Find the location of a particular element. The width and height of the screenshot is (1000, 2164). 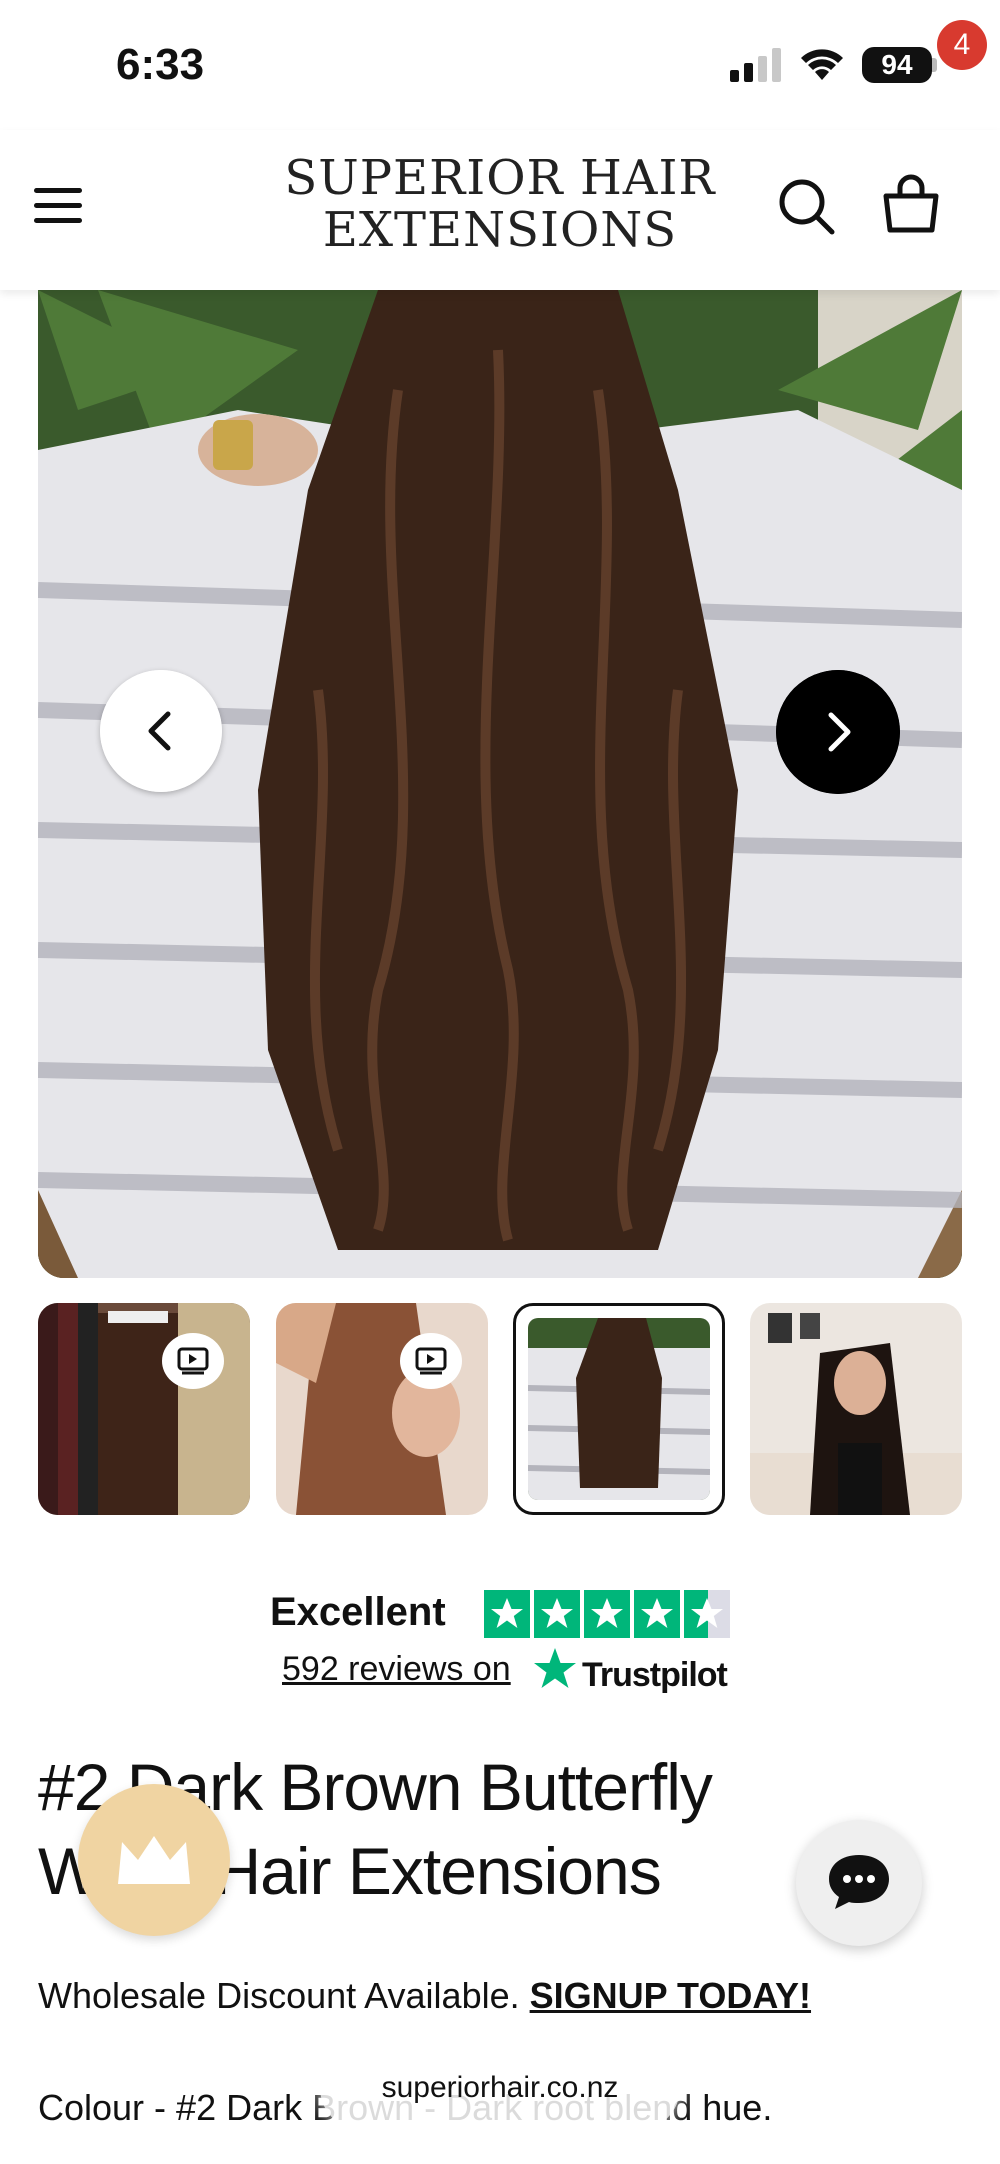

chat-button is located at coordinates (859, 1883).